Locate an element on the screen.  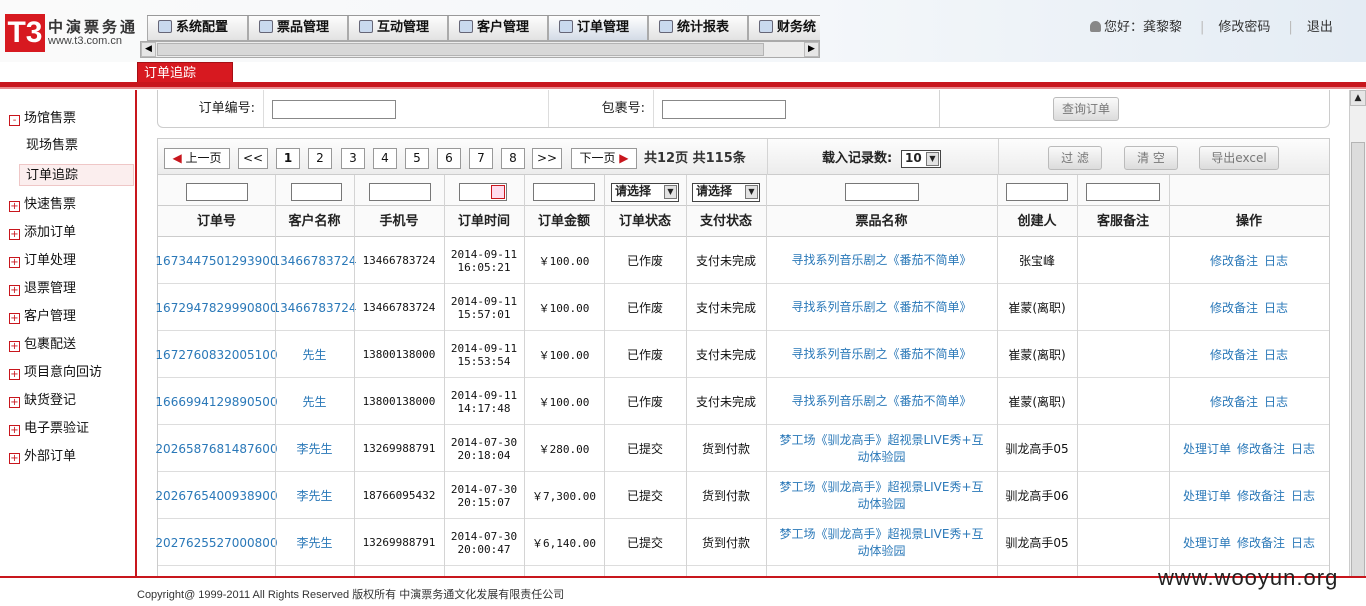
filter-order-no is located at coordinates (217, 192).